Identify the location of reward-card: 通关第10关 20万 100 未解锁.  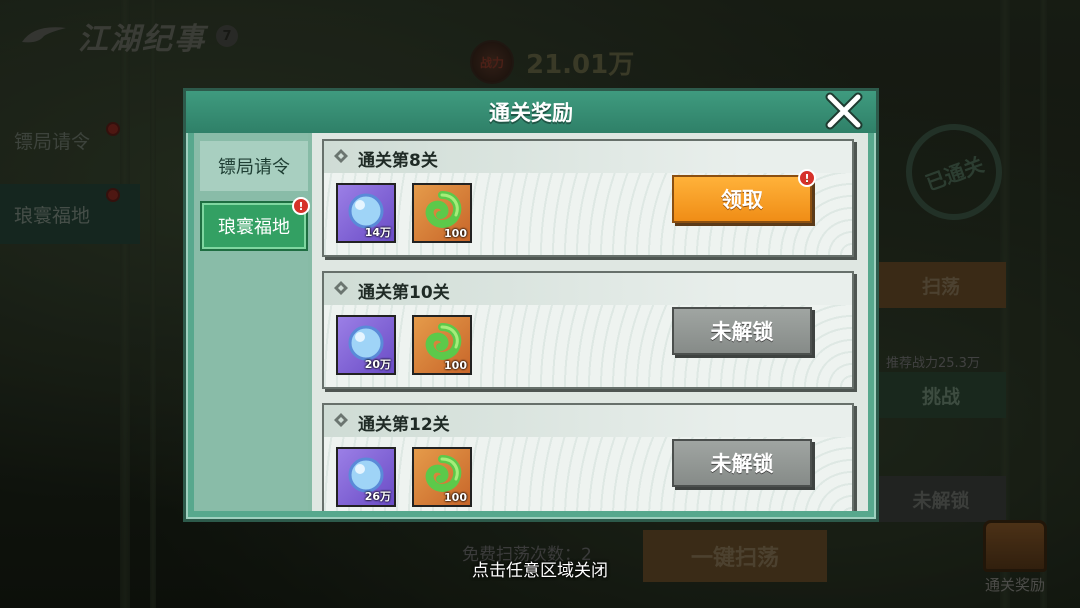
(588, 330).